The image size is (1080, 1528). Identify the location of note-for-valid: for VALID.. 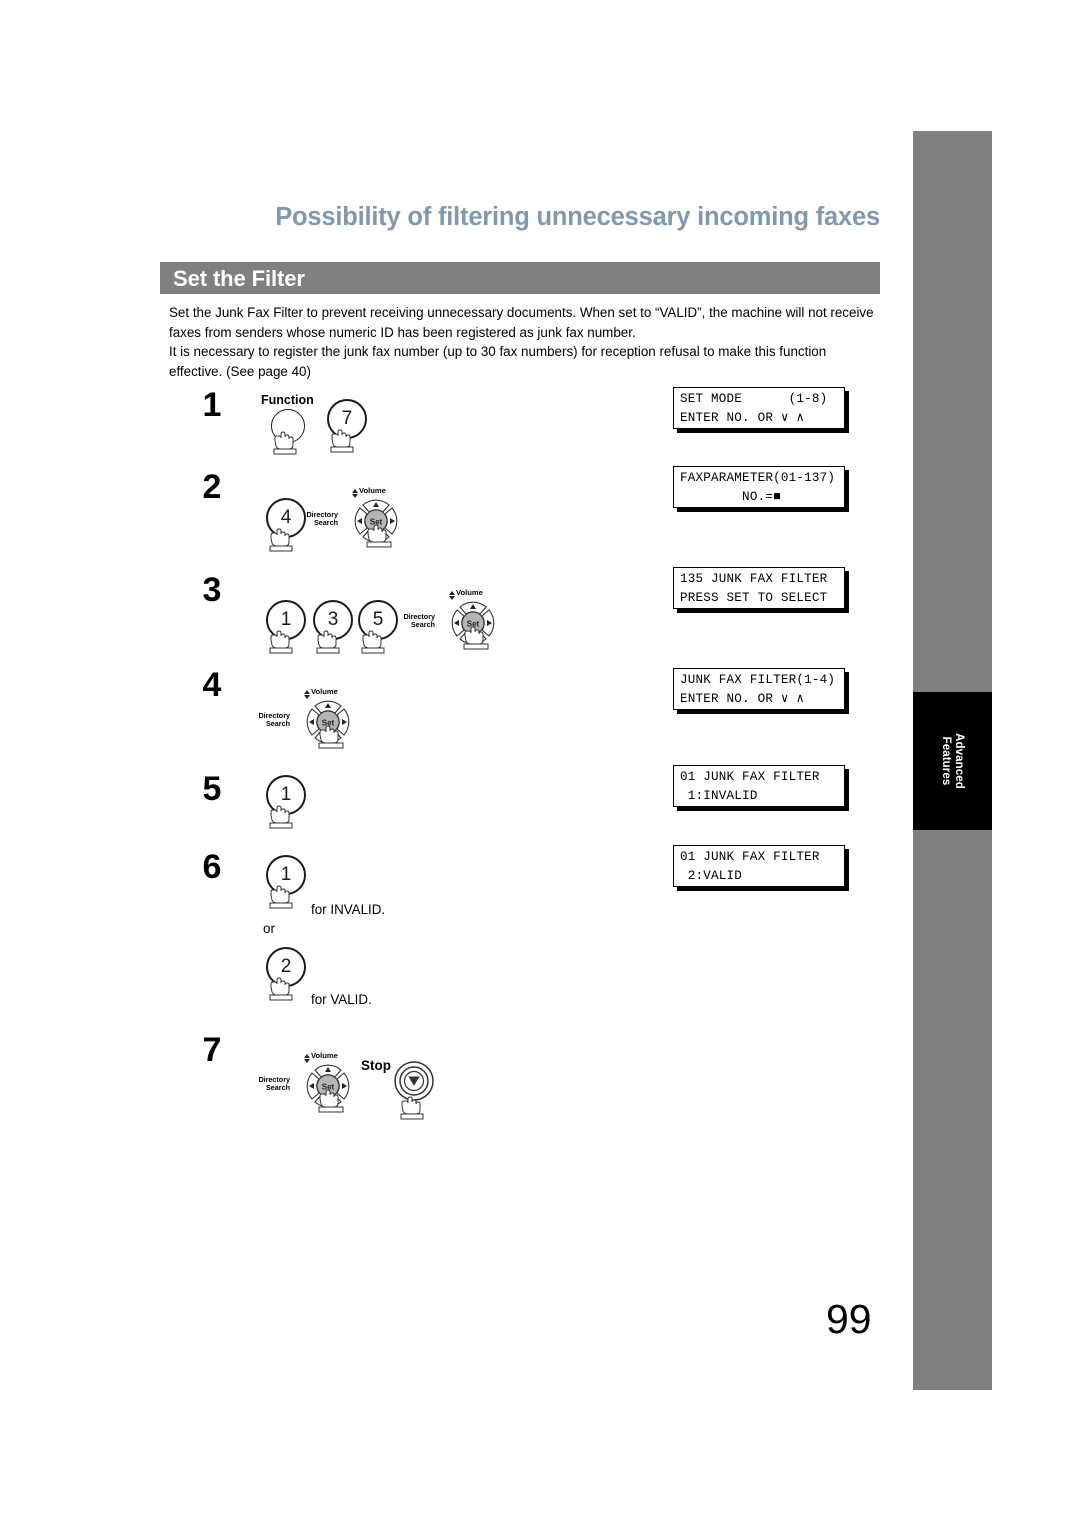
(341, 999).